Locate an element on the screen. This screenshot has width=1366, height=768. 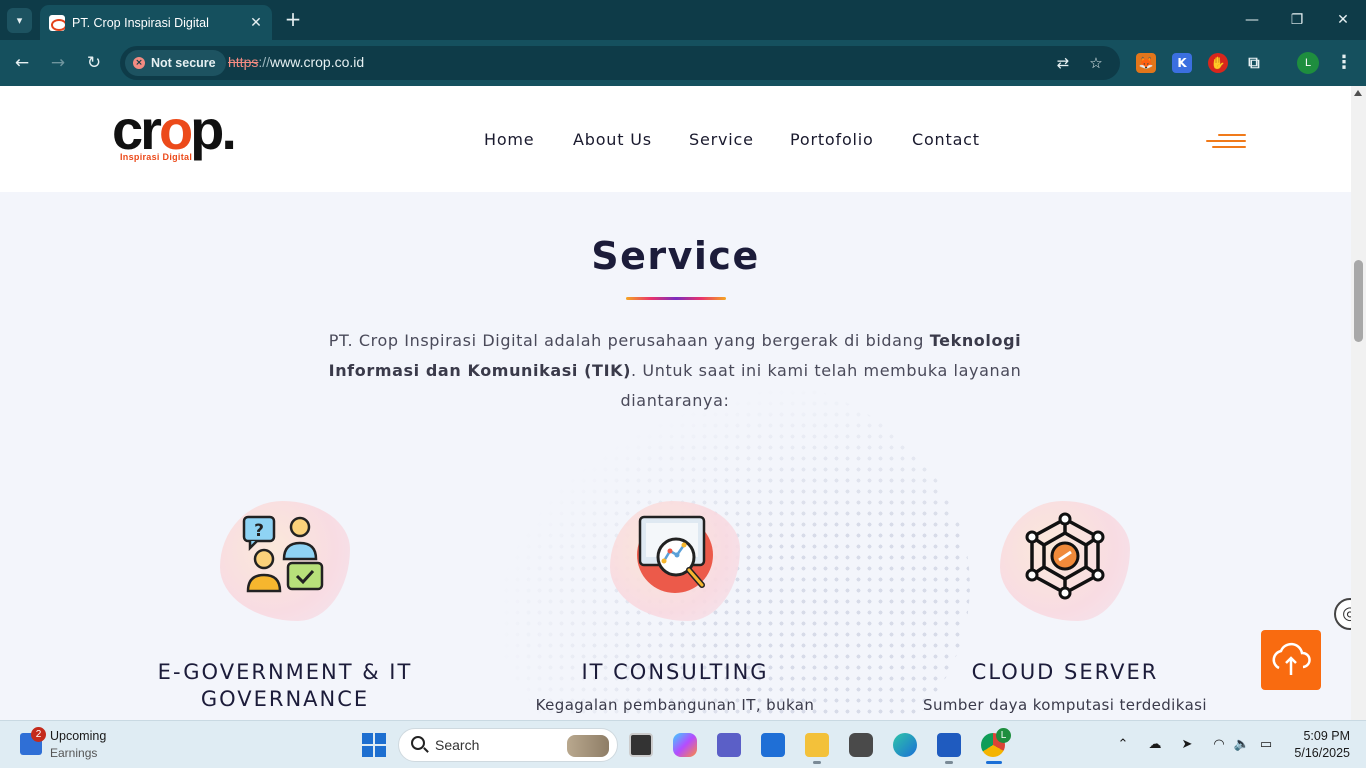
browser-tab-strip: ▾ PT. Crop Inspirasi Digital ✕ + — ❐ ✕ is located at coordinates (683, 20).